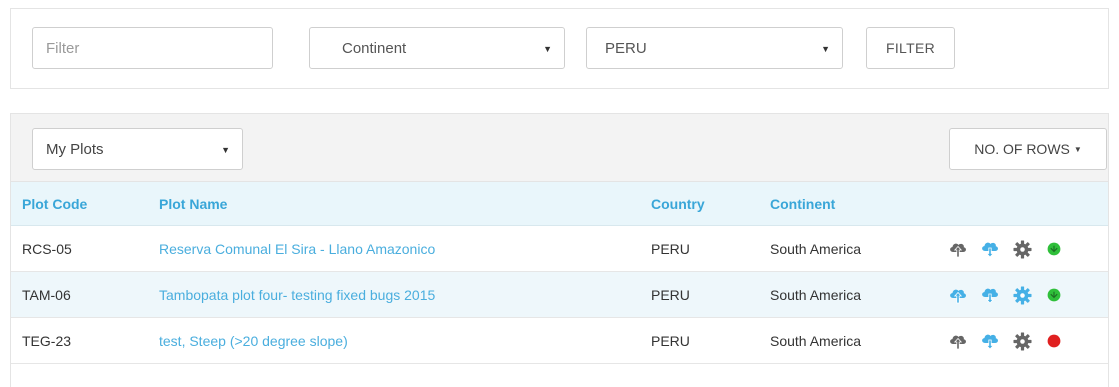  I want to click on no-of-rows-button: NO. OF ROWS ▼, so click(1028, 149).